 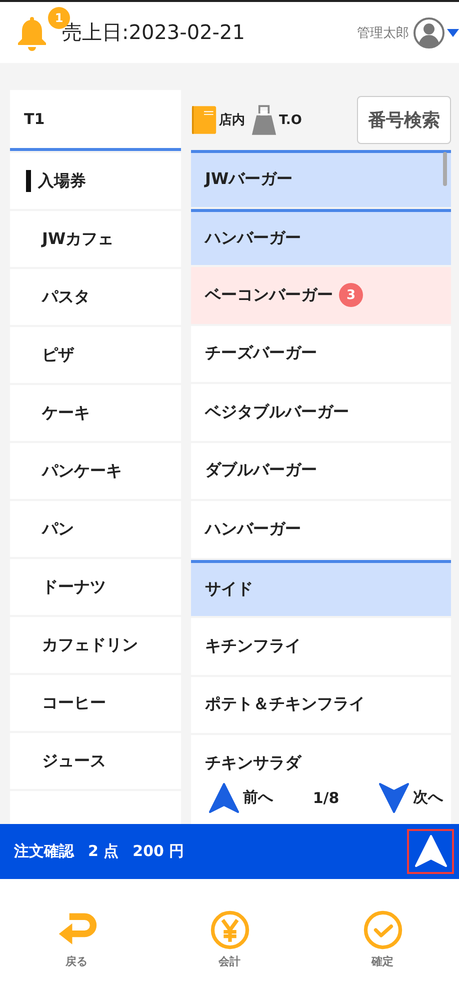 I want to click on dine-in-label: 店内, so click(x=232, y=120).